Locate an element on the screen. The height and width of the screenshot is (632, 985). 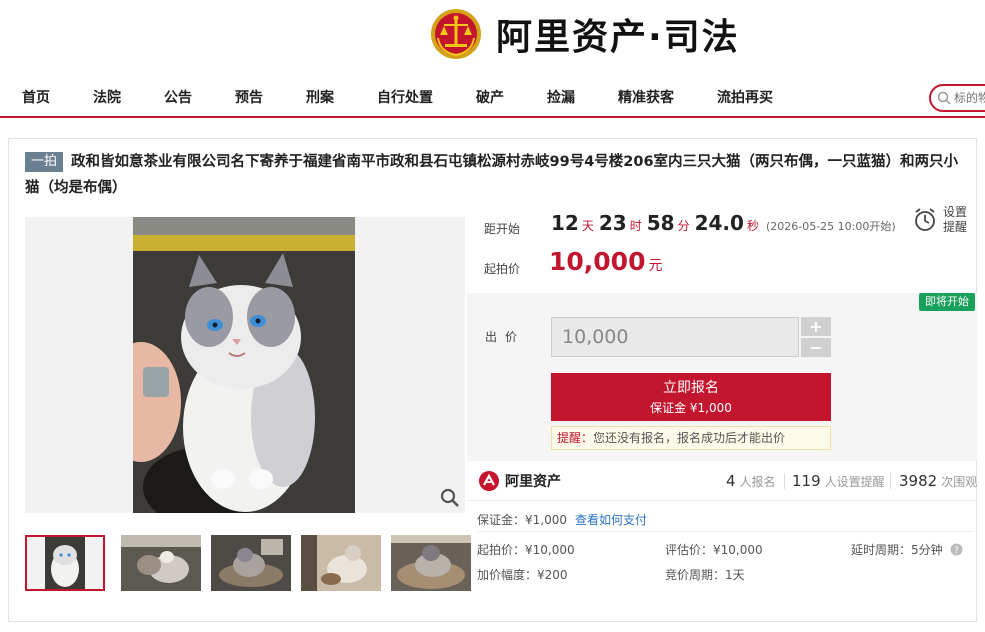
status-badge: 即将开始 is located at coordinates (947, 302).